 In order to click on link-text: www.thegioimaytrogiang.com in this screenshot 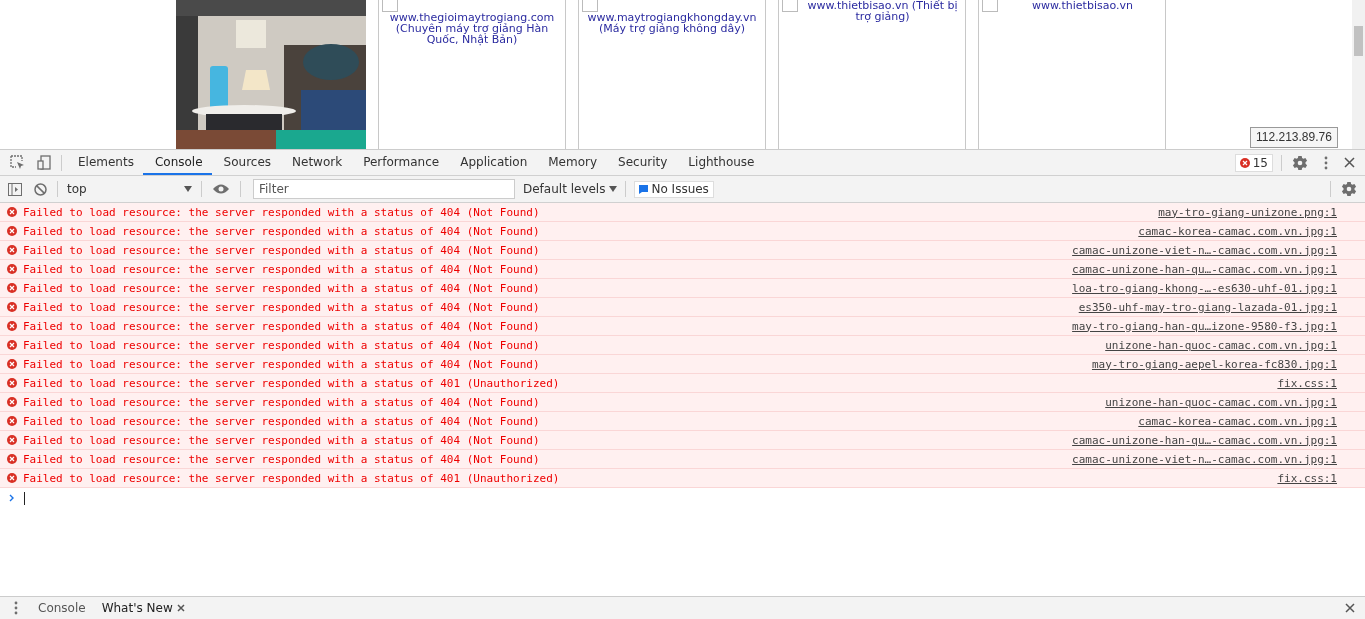, I will do `click(472, 11)`.